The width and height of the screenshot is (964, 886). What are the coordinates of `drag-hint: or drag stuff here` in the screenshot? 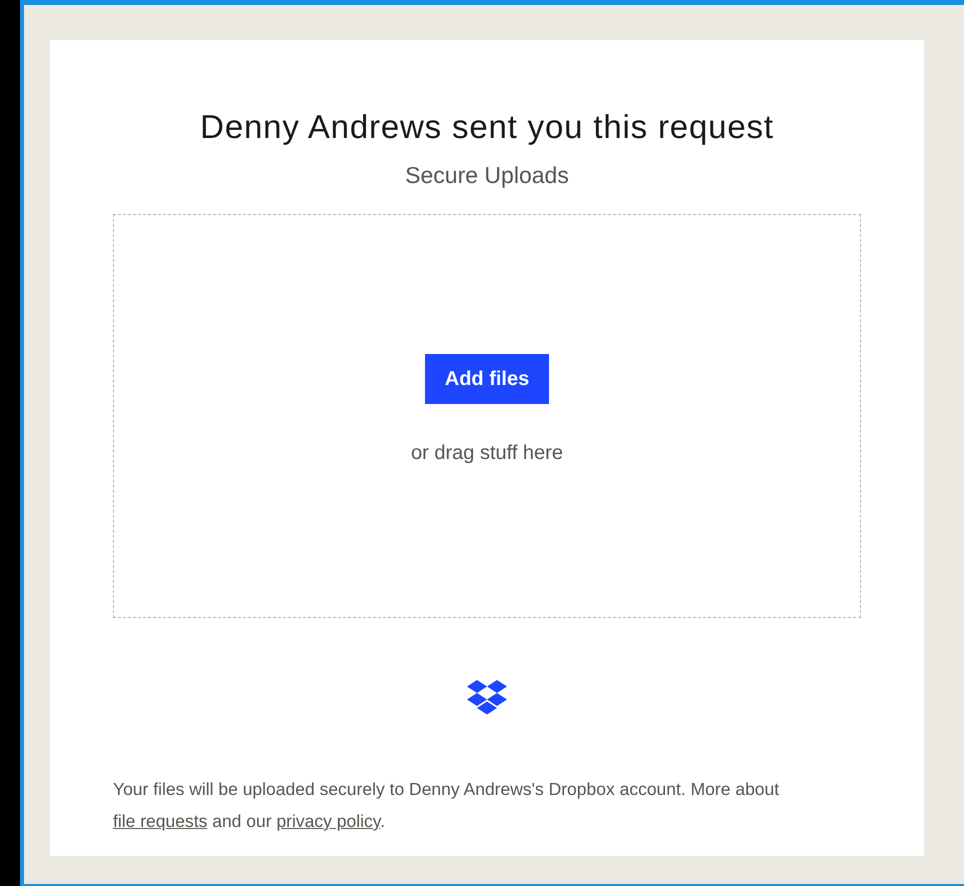 It's located at (487, 453).